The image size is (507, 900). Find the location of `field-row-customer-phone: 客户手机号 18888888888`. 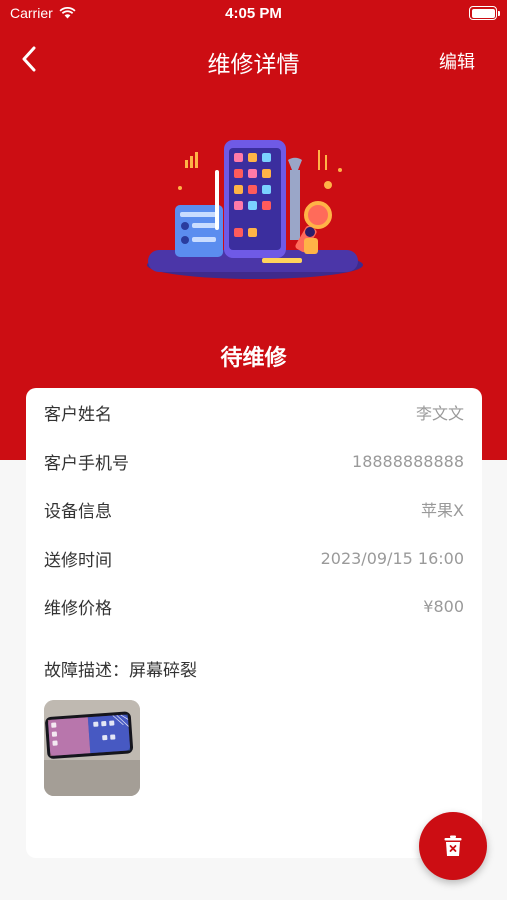

field-row-customer-phone: 客户手机号 18888888888 is located at coordinates (254, 461).